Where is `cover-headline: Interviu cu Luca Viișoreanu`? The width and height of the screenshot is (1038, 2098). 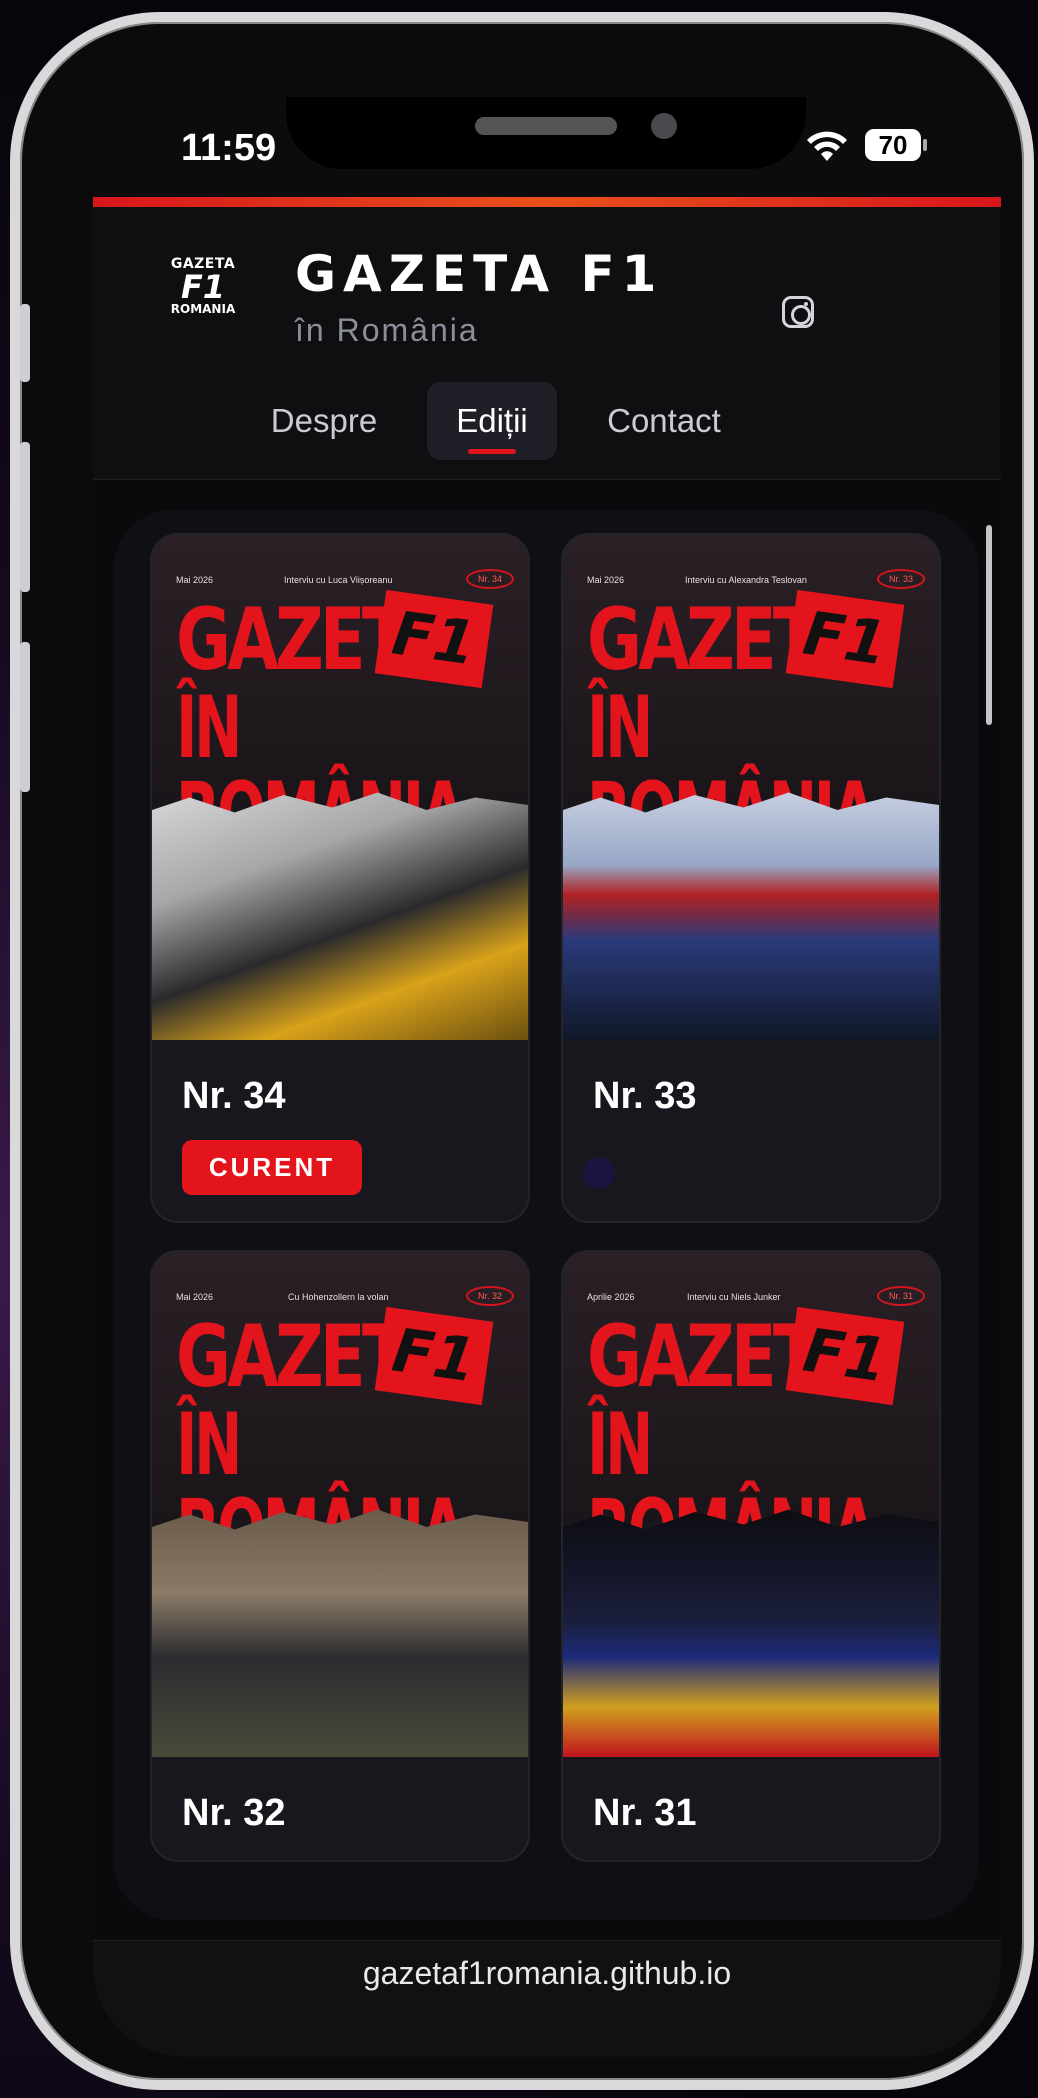 cover-headline: Interviu cu Luca Viișoreanu is located at coordinates (338, 580).